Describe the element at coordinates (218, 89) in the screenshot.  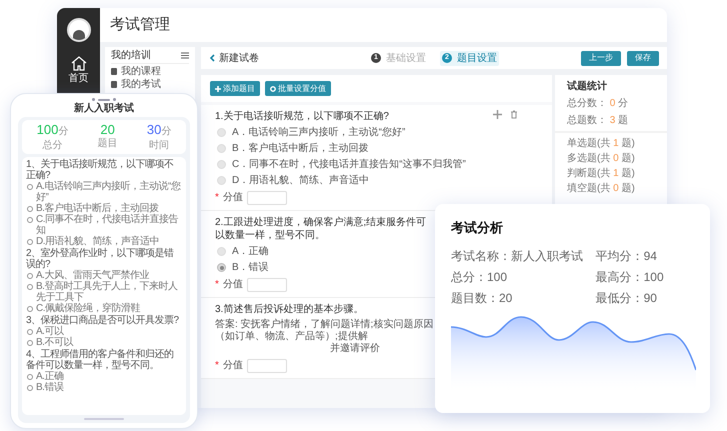
I see `plus-icon` at that location.